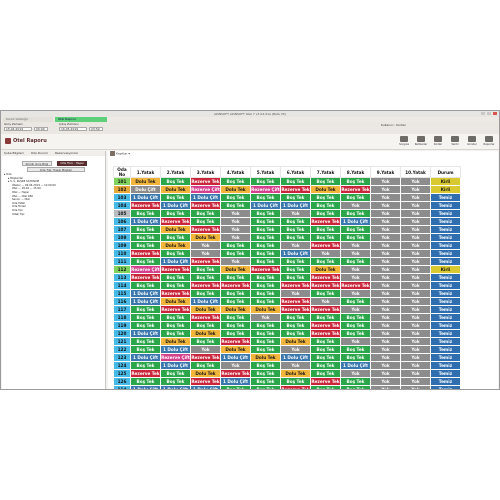 The height and width of the screenshot is (500, 500). What do you see at coordinates (445, 189) in the screenshot?
I see `bed-status-cell: Kirli` at bounding box center [445, 189].